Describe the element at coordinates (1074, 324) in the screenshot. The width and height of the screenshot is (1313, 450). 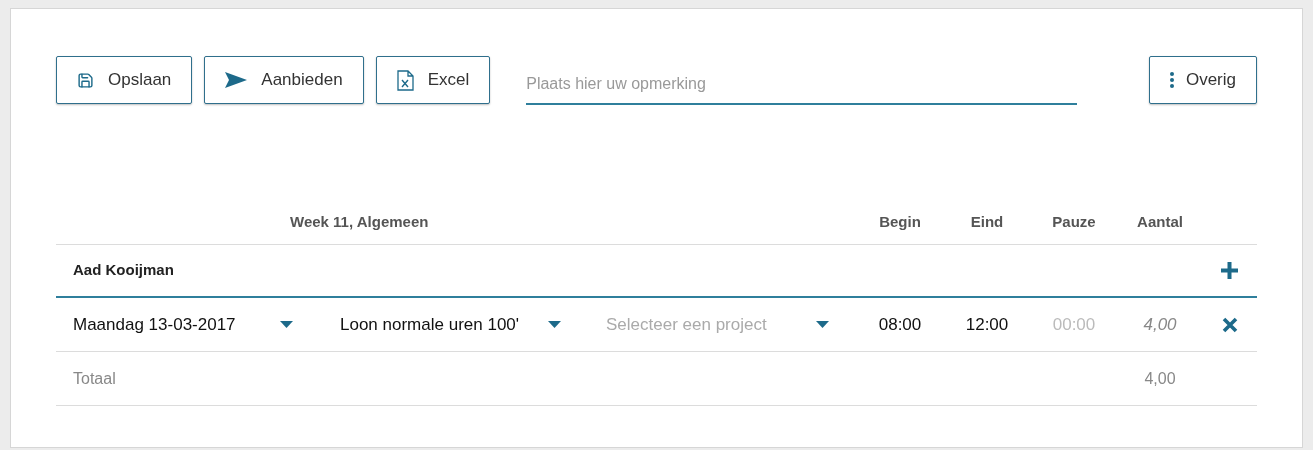
I see `pause-field: 00:00` at that location.